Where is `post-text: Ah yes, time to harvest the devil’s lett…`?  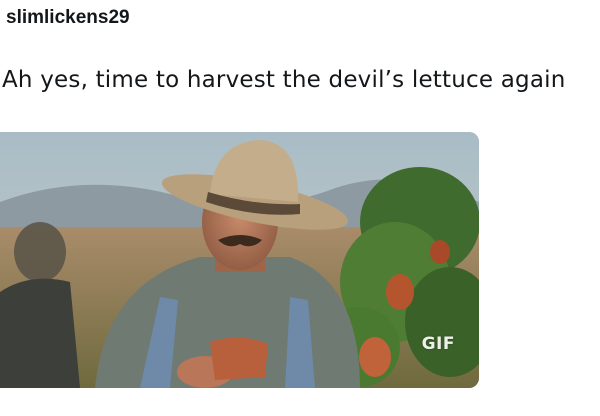
post-text: Ah yes, time to harvest the devil’s lett… is located at coordinates (284, 80).